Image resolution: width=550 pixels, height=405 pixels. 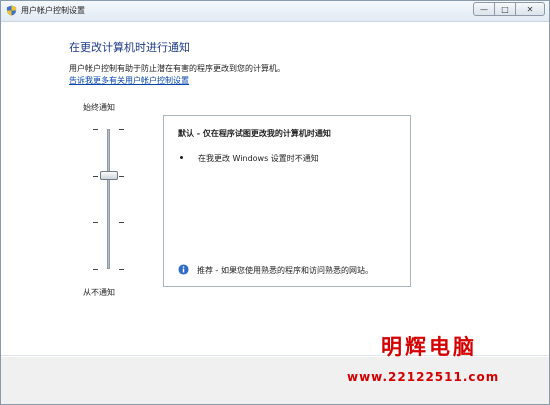 I want to click on slider-bottom-label: 从不通知, so click(x=99, y=292).